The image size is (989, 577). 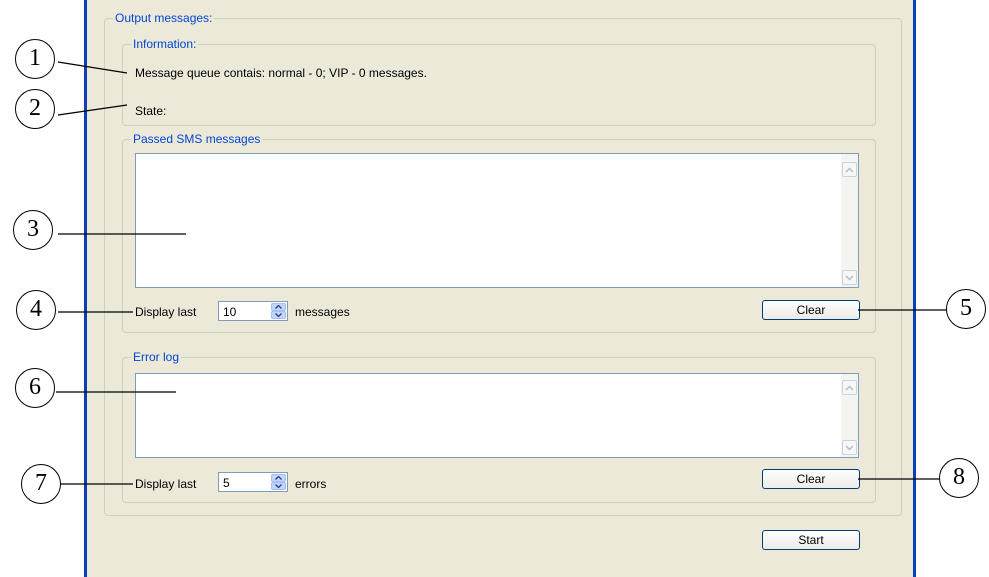 What do you see at coordinates (35, 388) in the screenshot?
I see `callout-6: 6` at bounding box center [35, 388].